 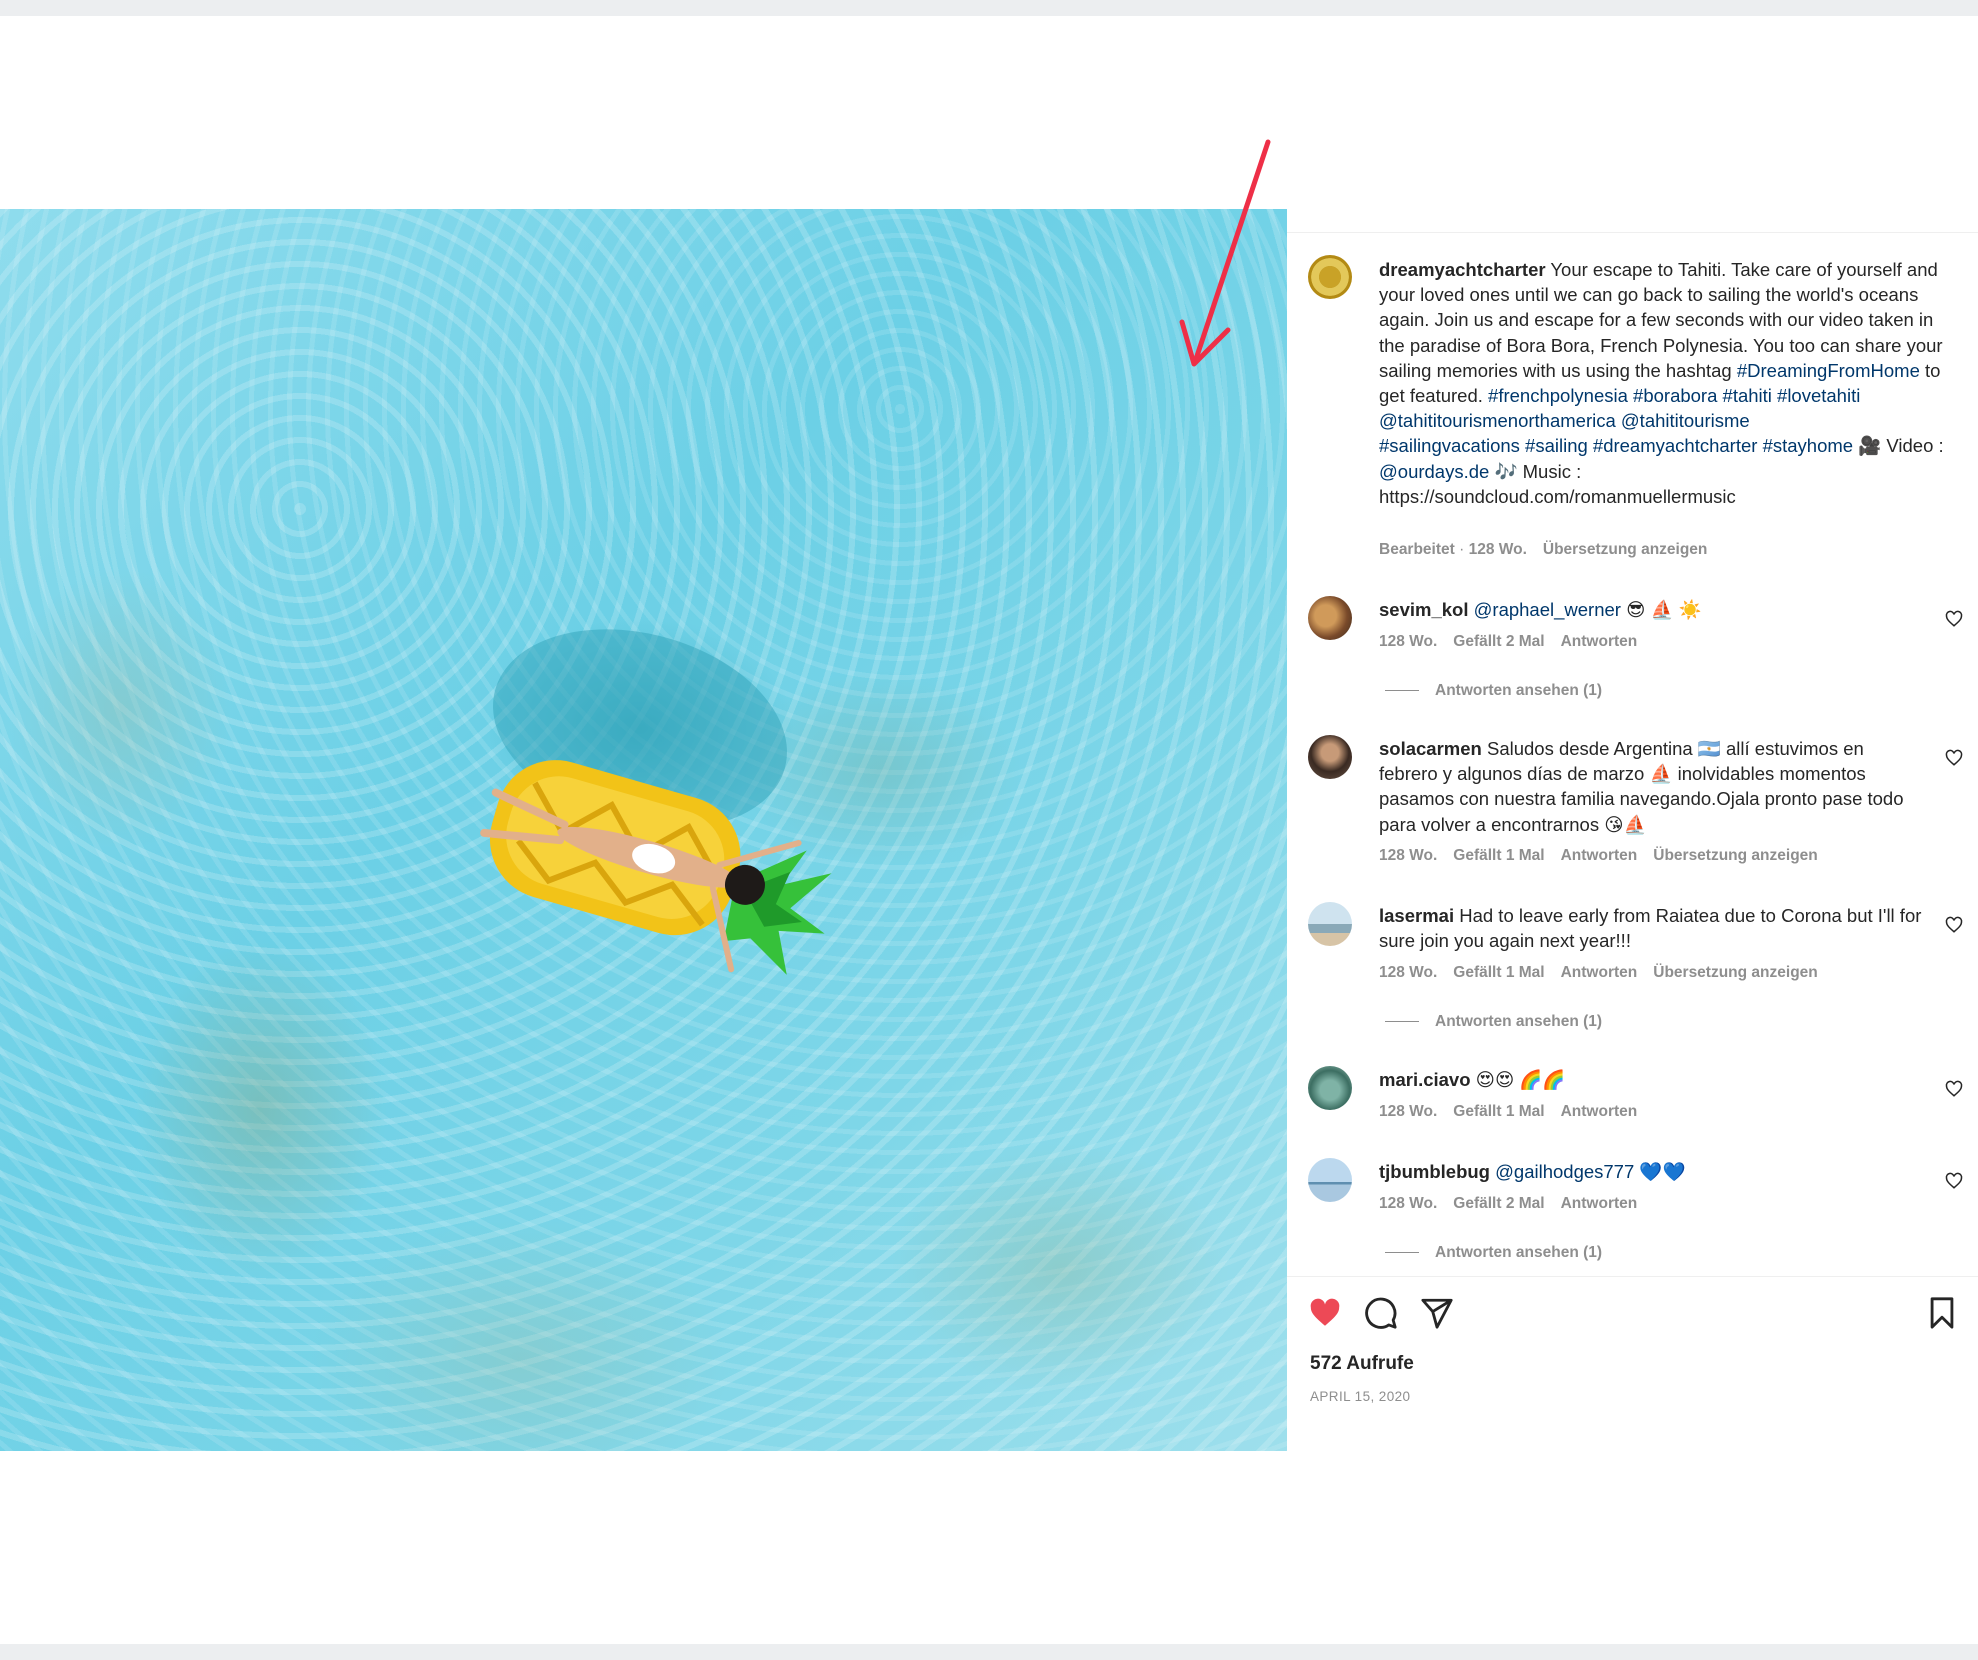 I want to click on paper-plane-icon, so click(x=1437, y=1313).